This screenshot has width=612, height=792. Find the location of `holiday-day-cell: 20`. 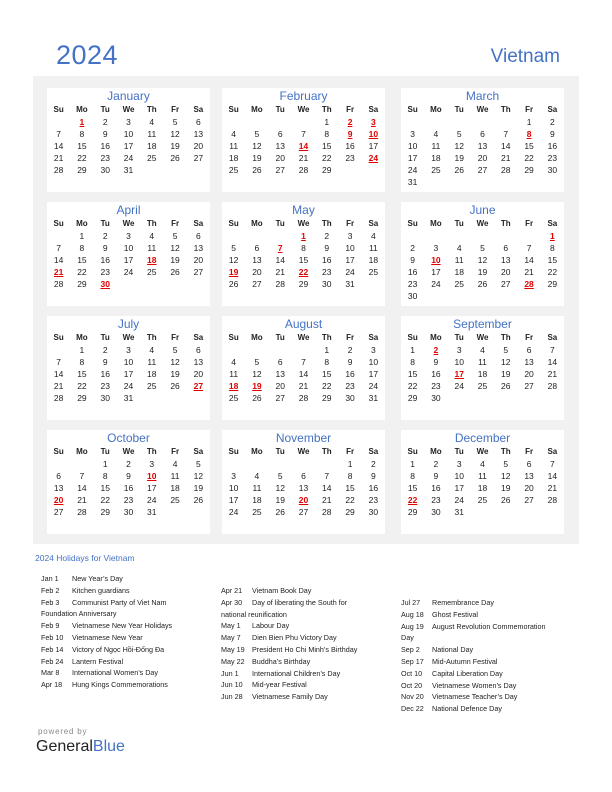

holiday-day-cell: 20 is located at coordinates (303, 500).